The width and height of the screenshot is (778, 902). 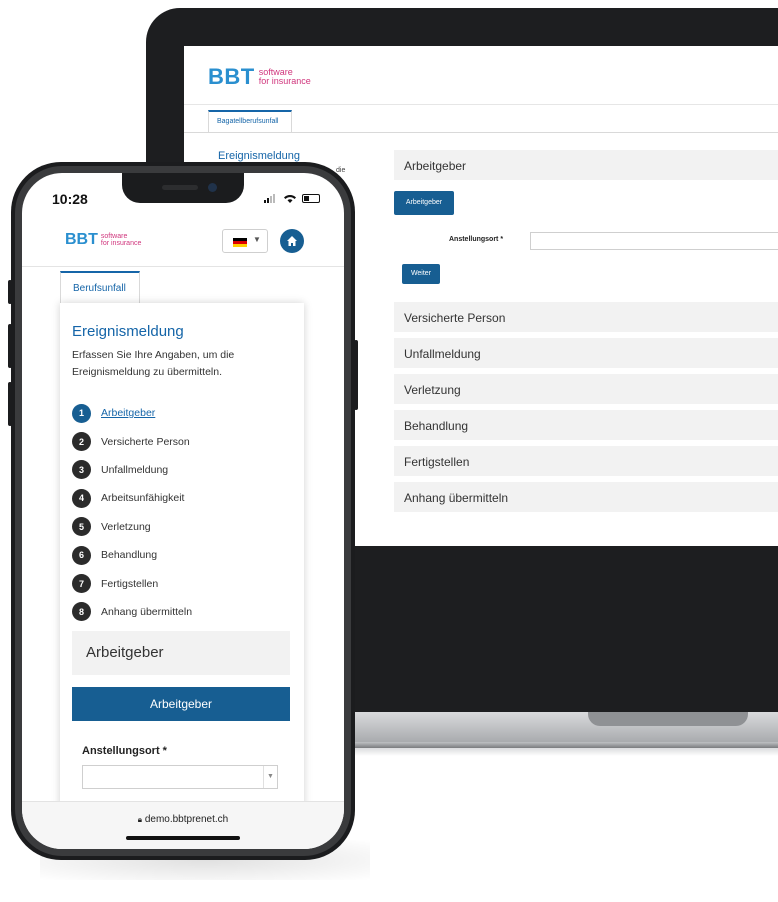 I want to click on step-label: Versicherte Person, so click(x=145, y=441).